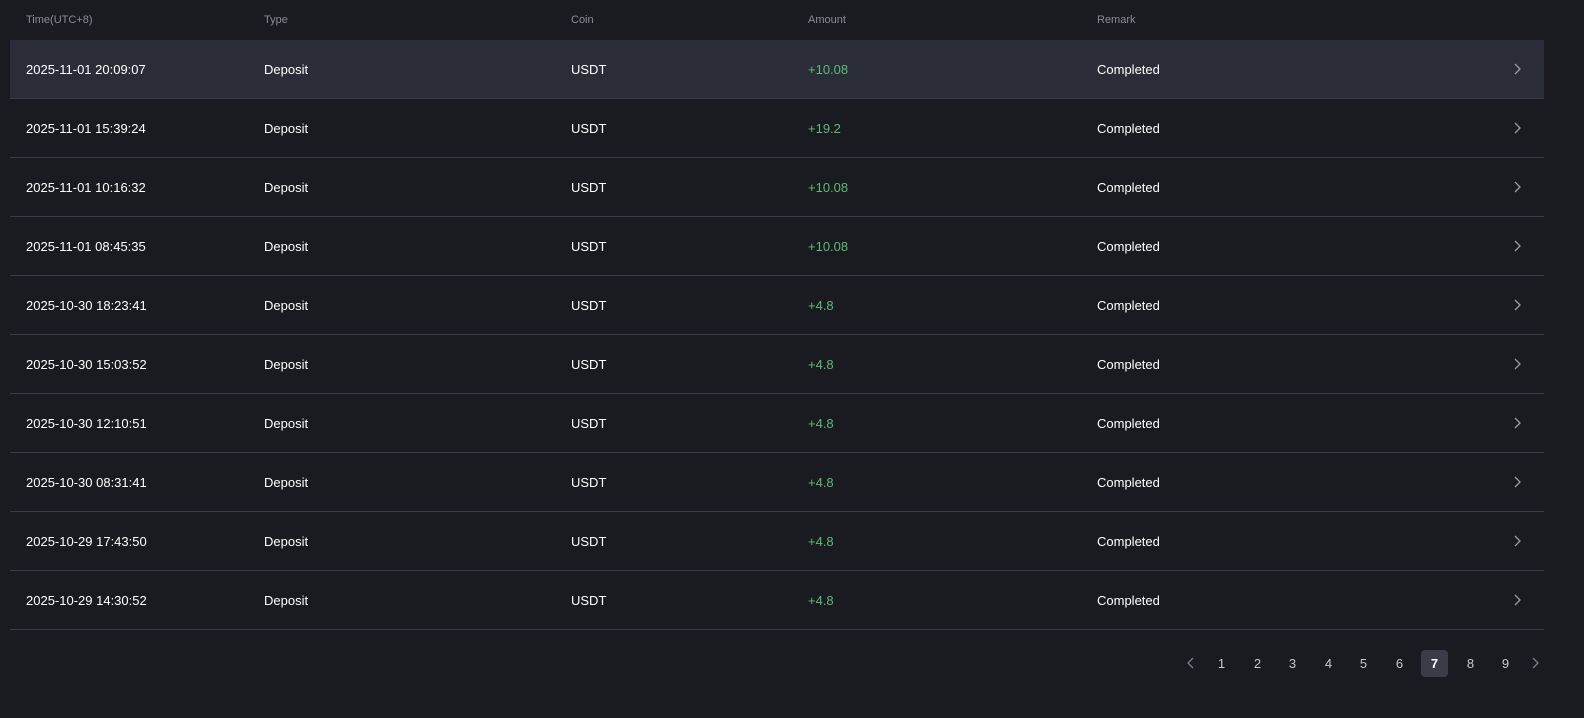 This screenshot has height=718, width=1584. I want to click on header-remark: Remark, so click(1116, 20).